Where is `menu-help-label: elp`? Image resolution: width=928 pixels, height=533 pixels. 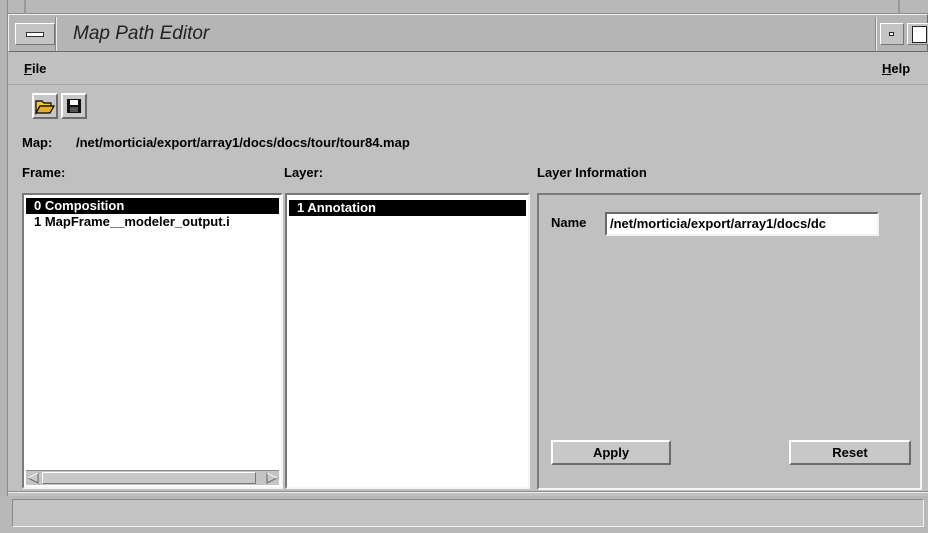
menu-help-label: elp is located at coordinates (901, 68).